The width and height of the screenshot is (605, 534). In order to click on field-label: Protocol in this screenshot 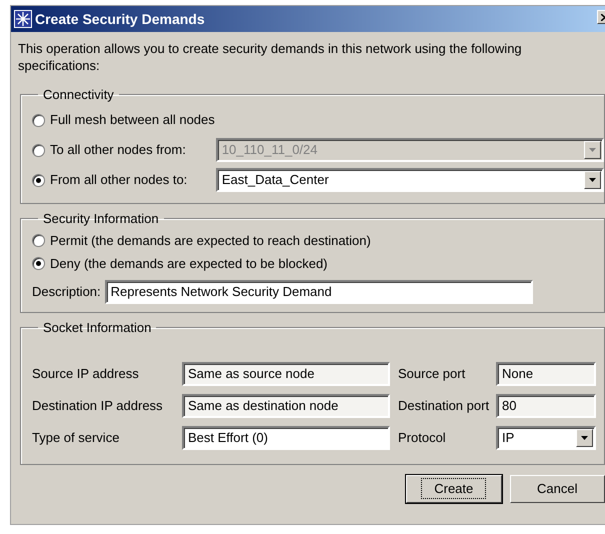, I will do `click(422, 438)`.